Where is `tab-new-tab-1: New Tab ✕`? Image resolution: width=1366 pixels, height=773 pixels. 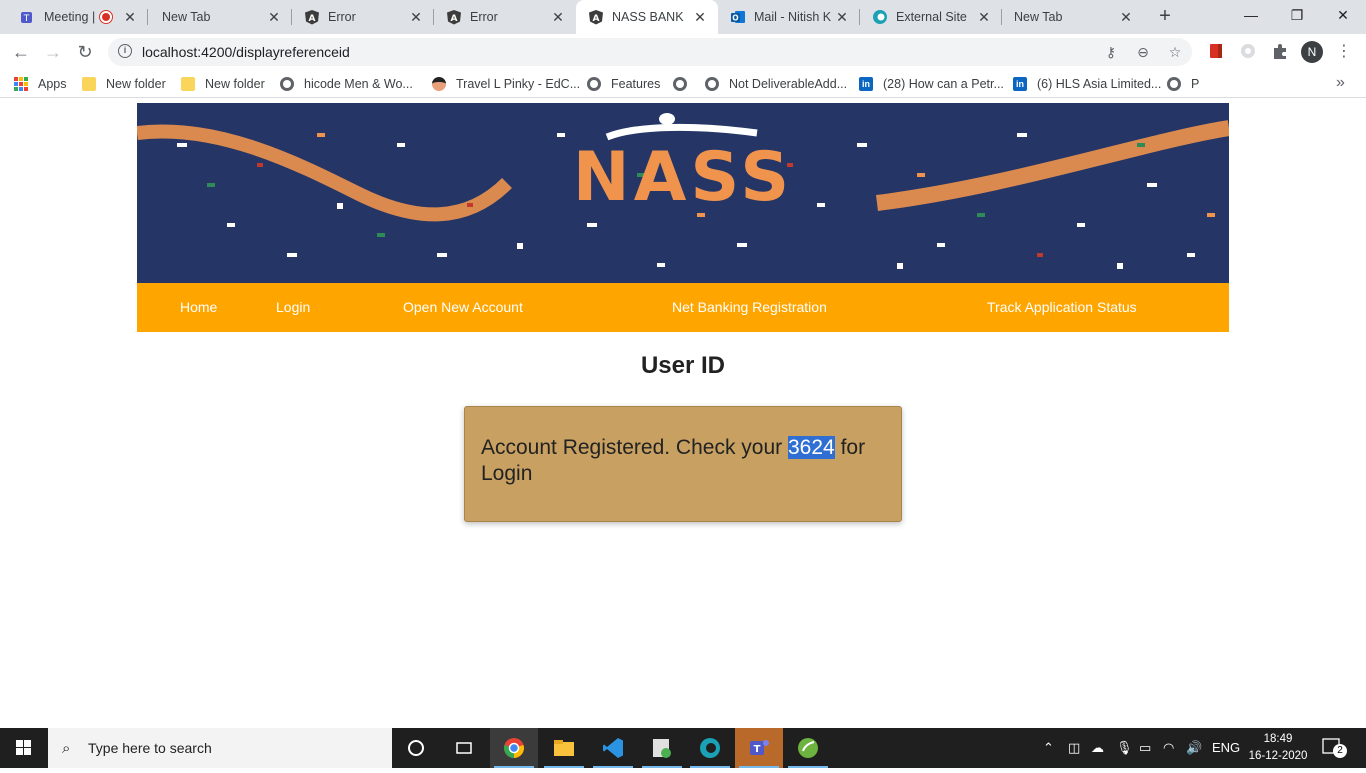 tab-new-tab-1: New Tab ✕ is located at coordinates (221, 17).